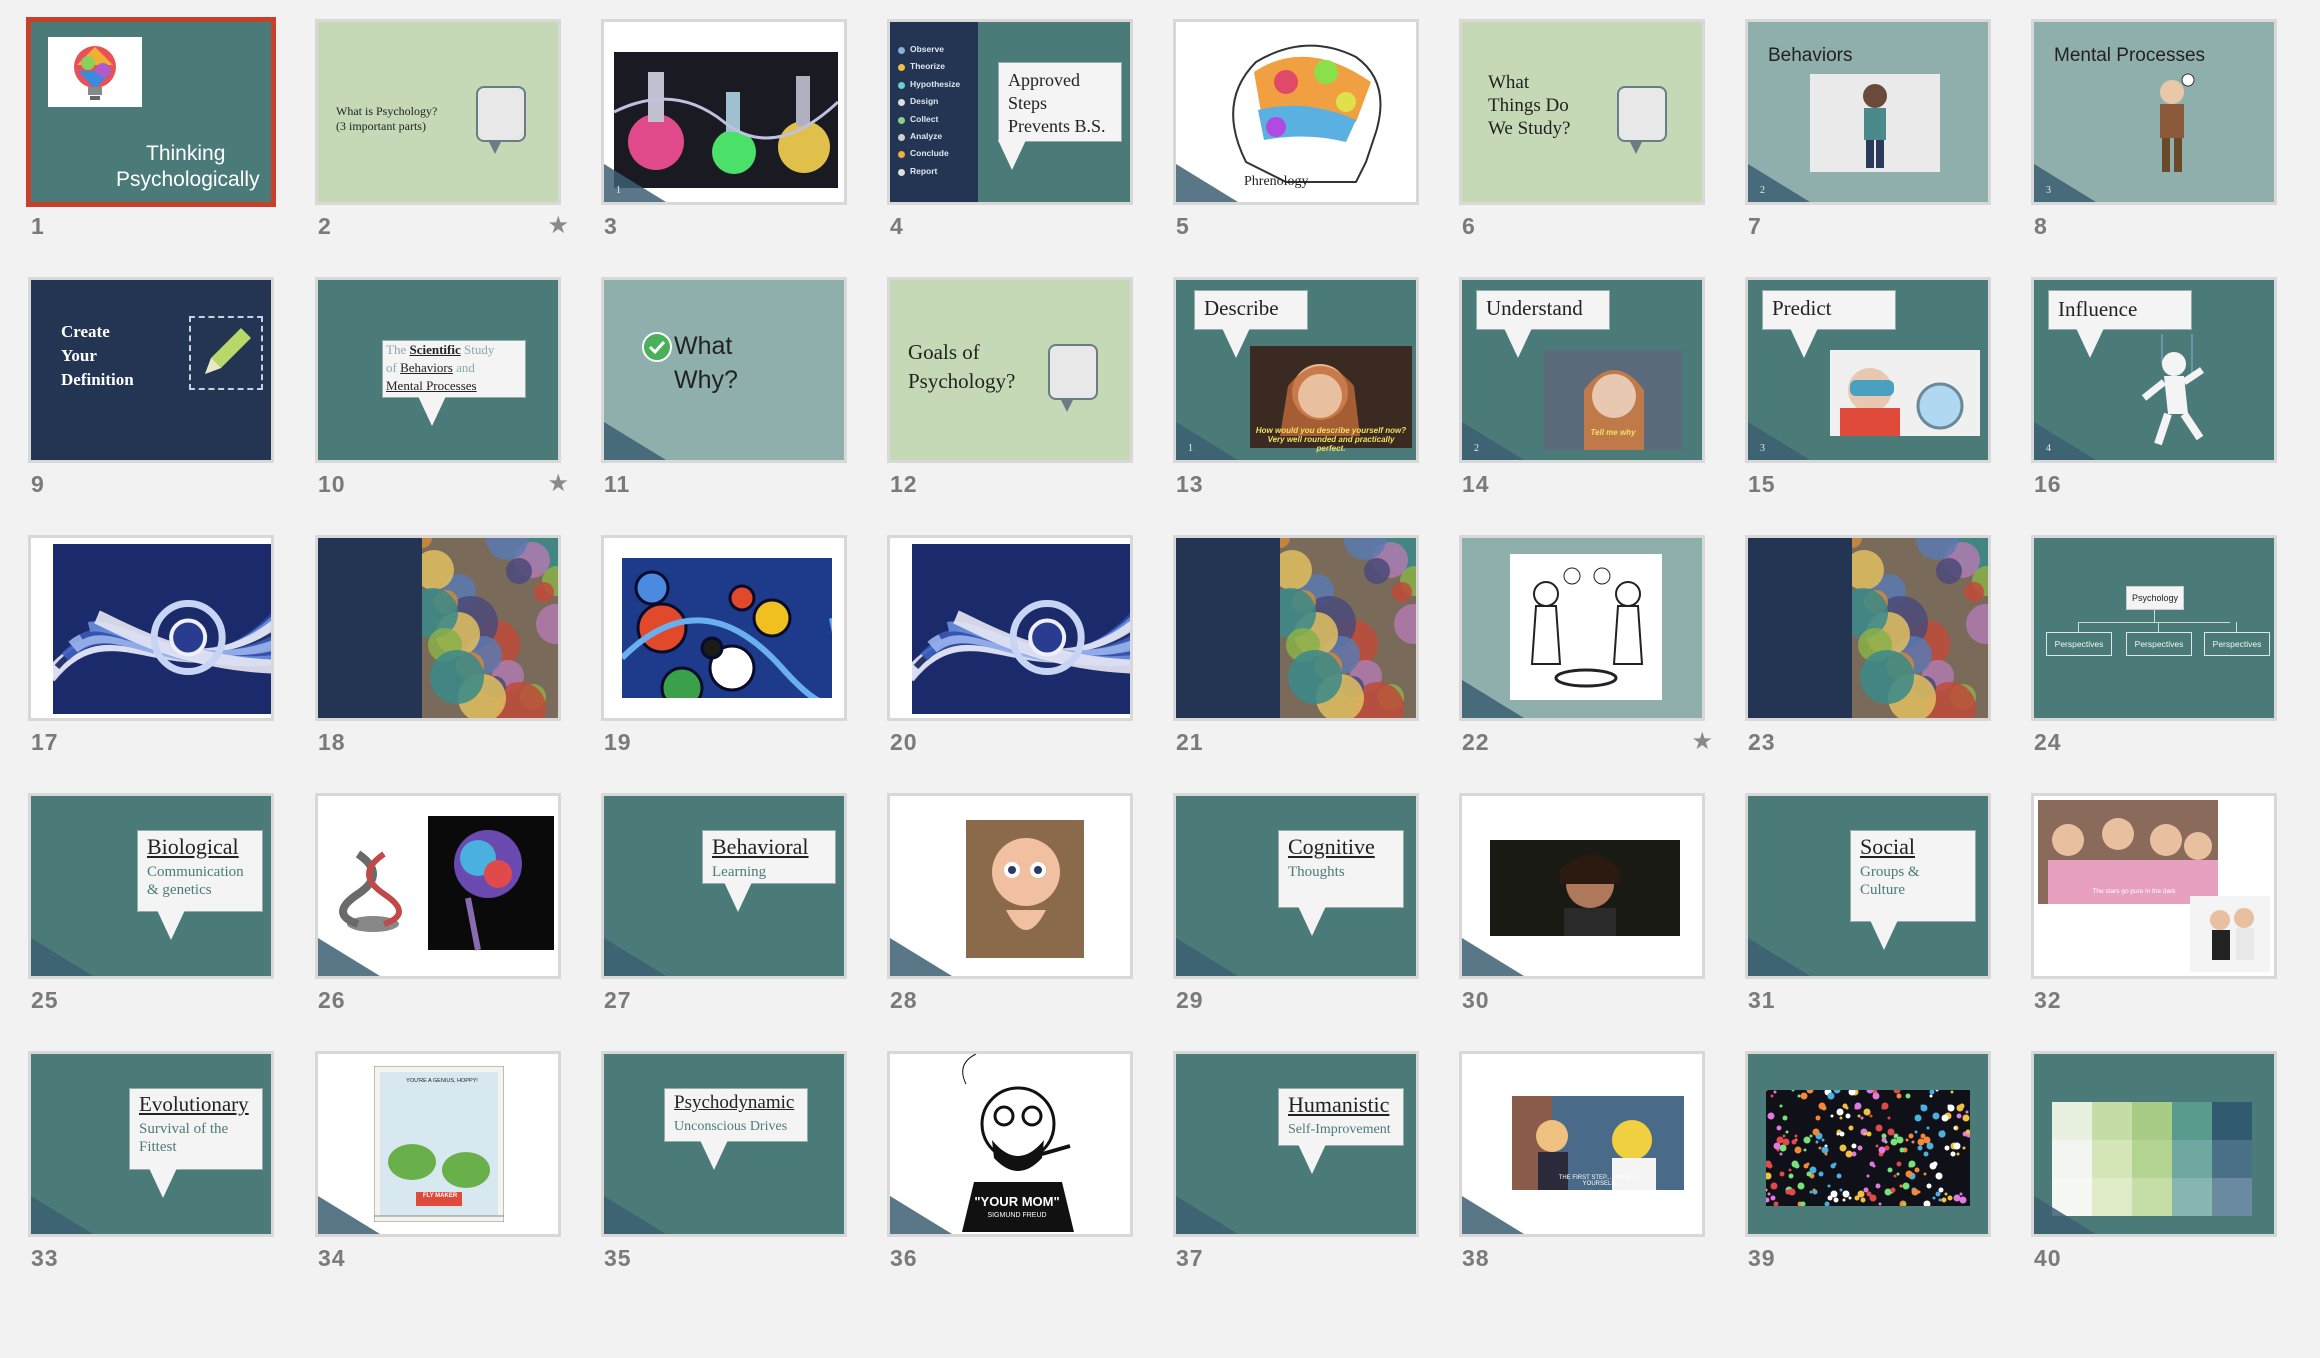  Describe the element at coordinates (1582, 370) in the screenshot. I see `slide-preview: Understand Tell me why 2` at that location.